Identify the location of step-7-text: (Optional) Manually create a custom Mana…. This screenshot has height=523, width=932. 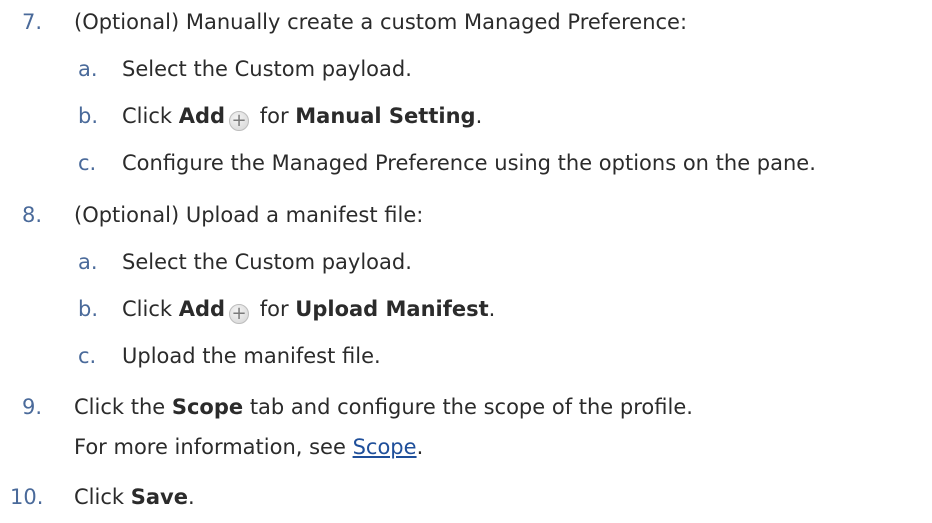
(381, 22).